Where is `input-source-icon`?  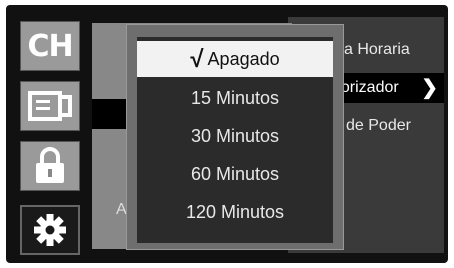
input-source-icon is located at coordinates (50, 106).